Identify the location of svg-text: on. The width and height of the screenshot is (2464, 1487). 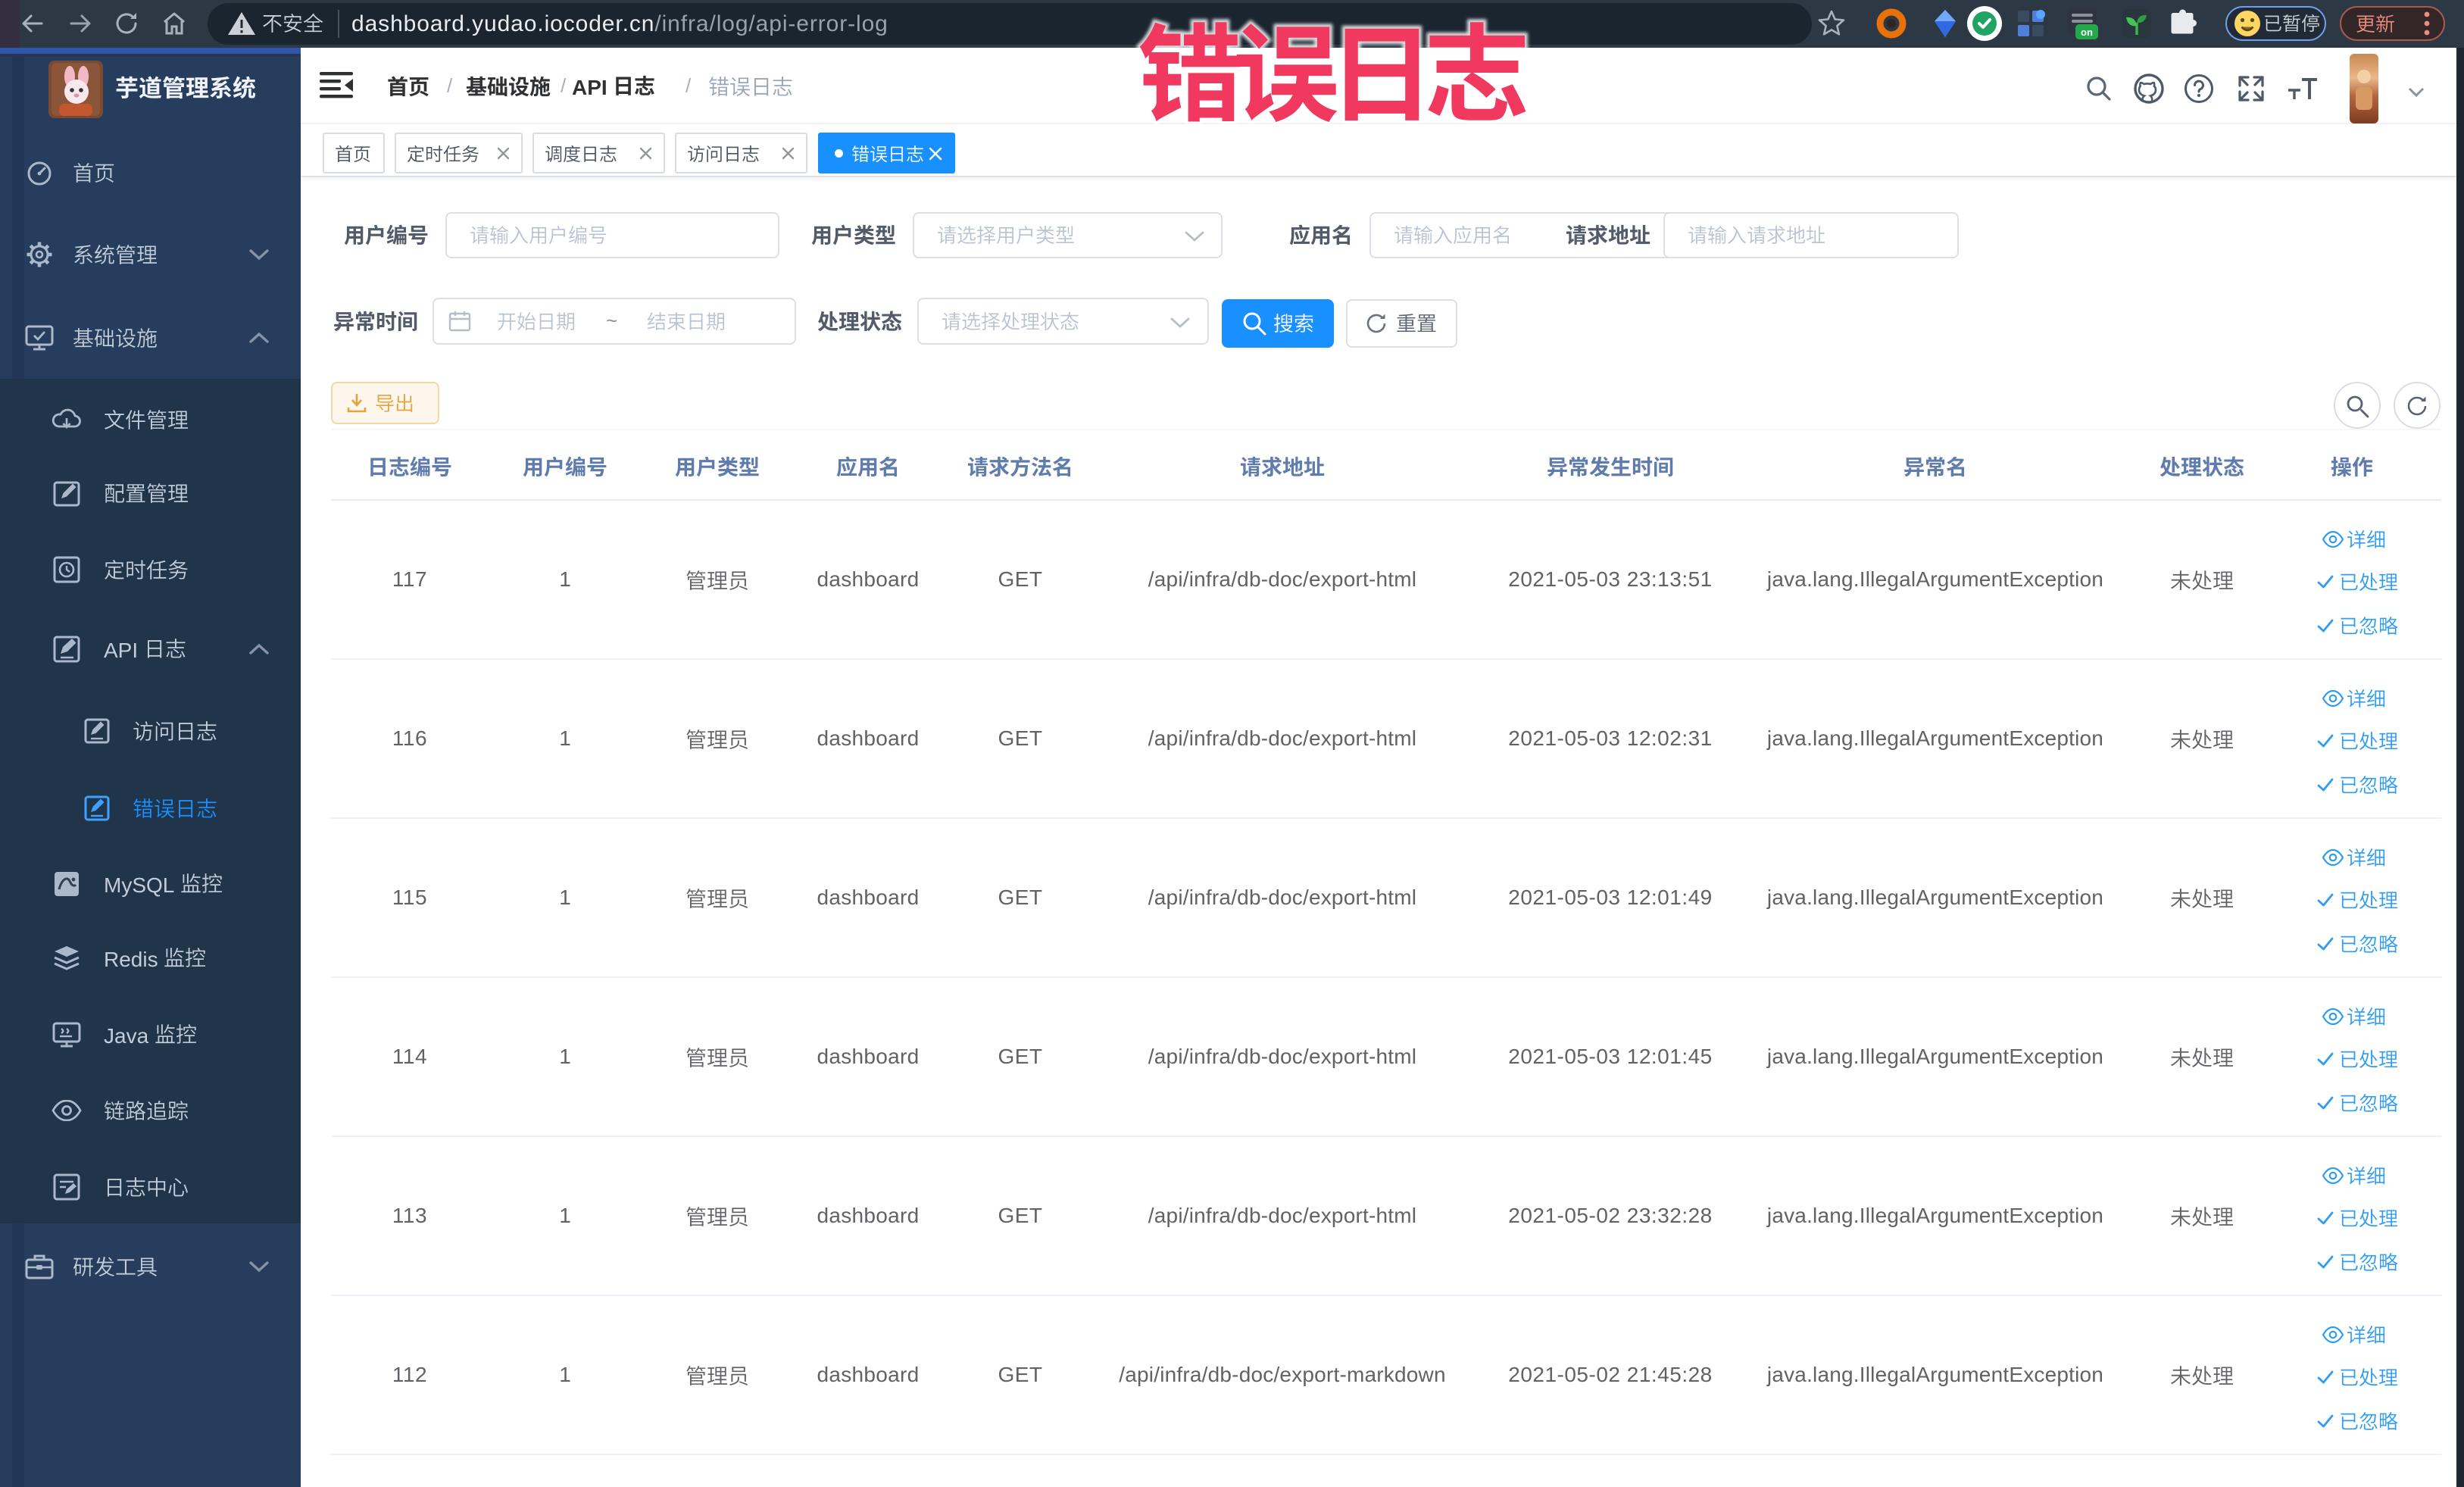
(2087, 32).